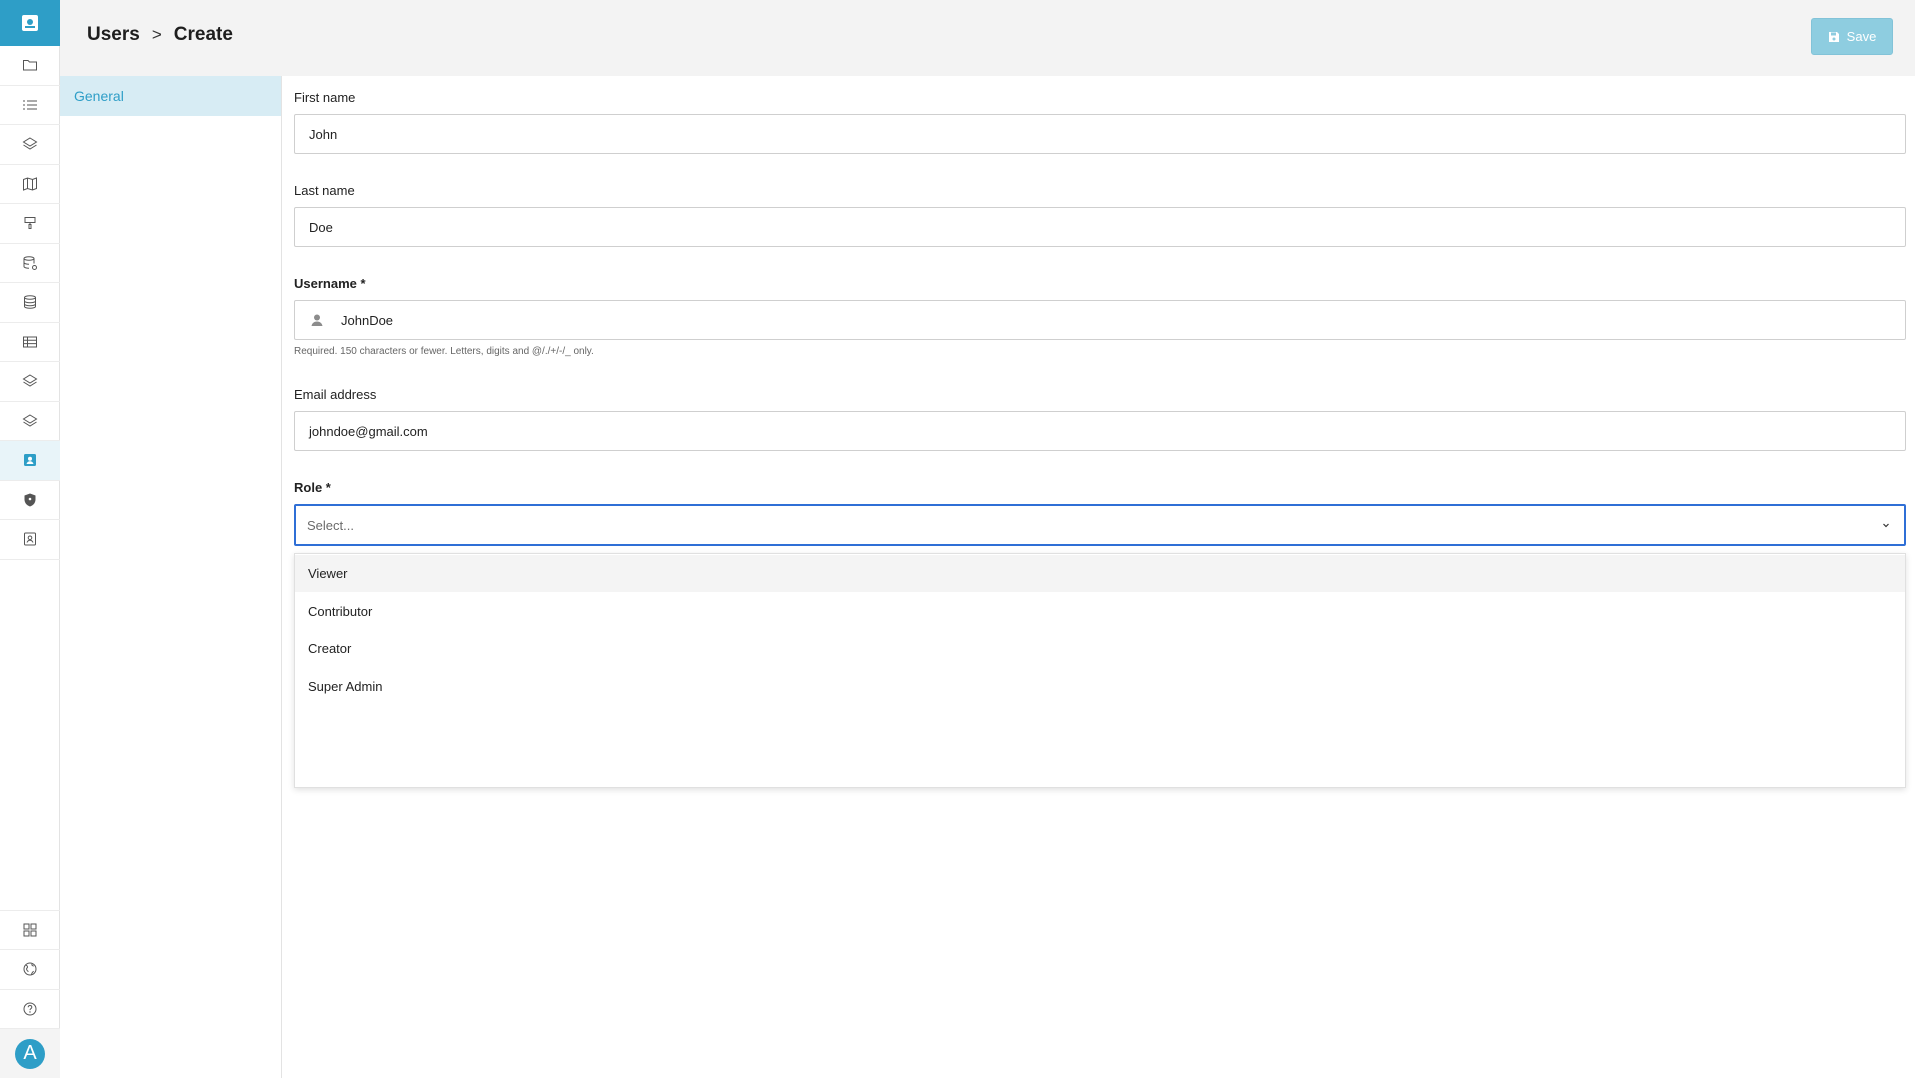 Image resolution: width=1915 pixels, height=1078 pixels. What do you see at coordinates (367, 320) in the screenshot?
I see `username-value: JohnDoe` at bounding box center [367, 320].